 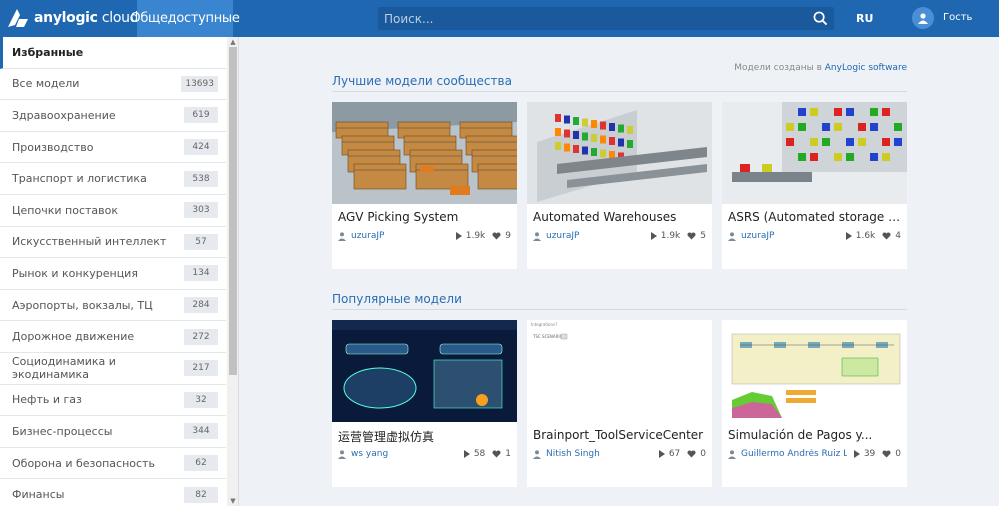 What do you see at coordinates (201, 494) in the screenshot?
I see `sidebar-item-count: 82` at bounding box center [201, 494].